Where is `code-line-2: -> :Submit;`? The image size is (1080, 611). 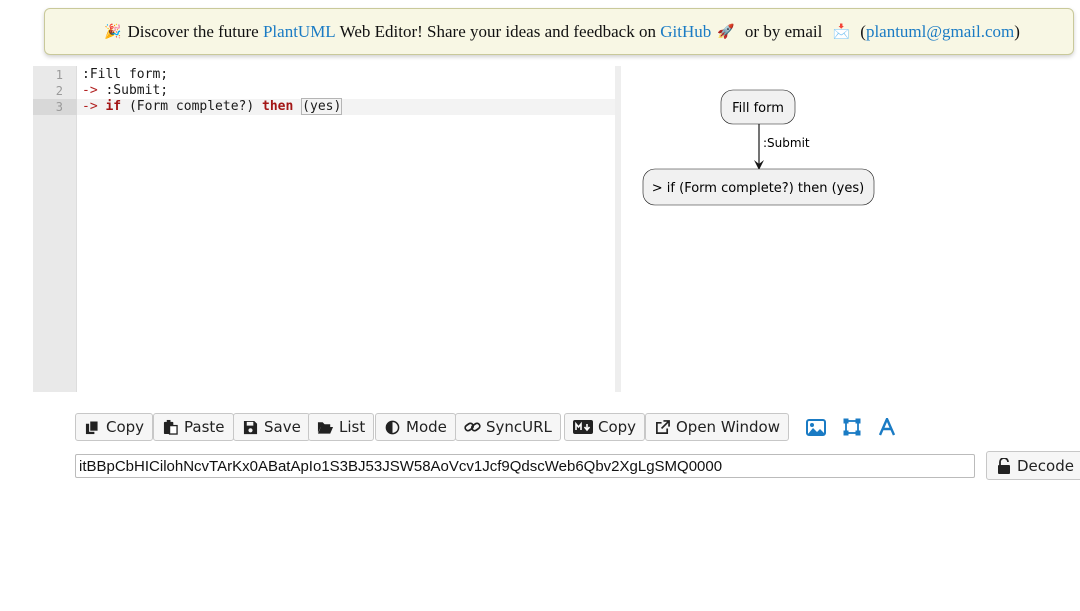
code-line-2: -> :Submit; is located at coordinates (346, 91).